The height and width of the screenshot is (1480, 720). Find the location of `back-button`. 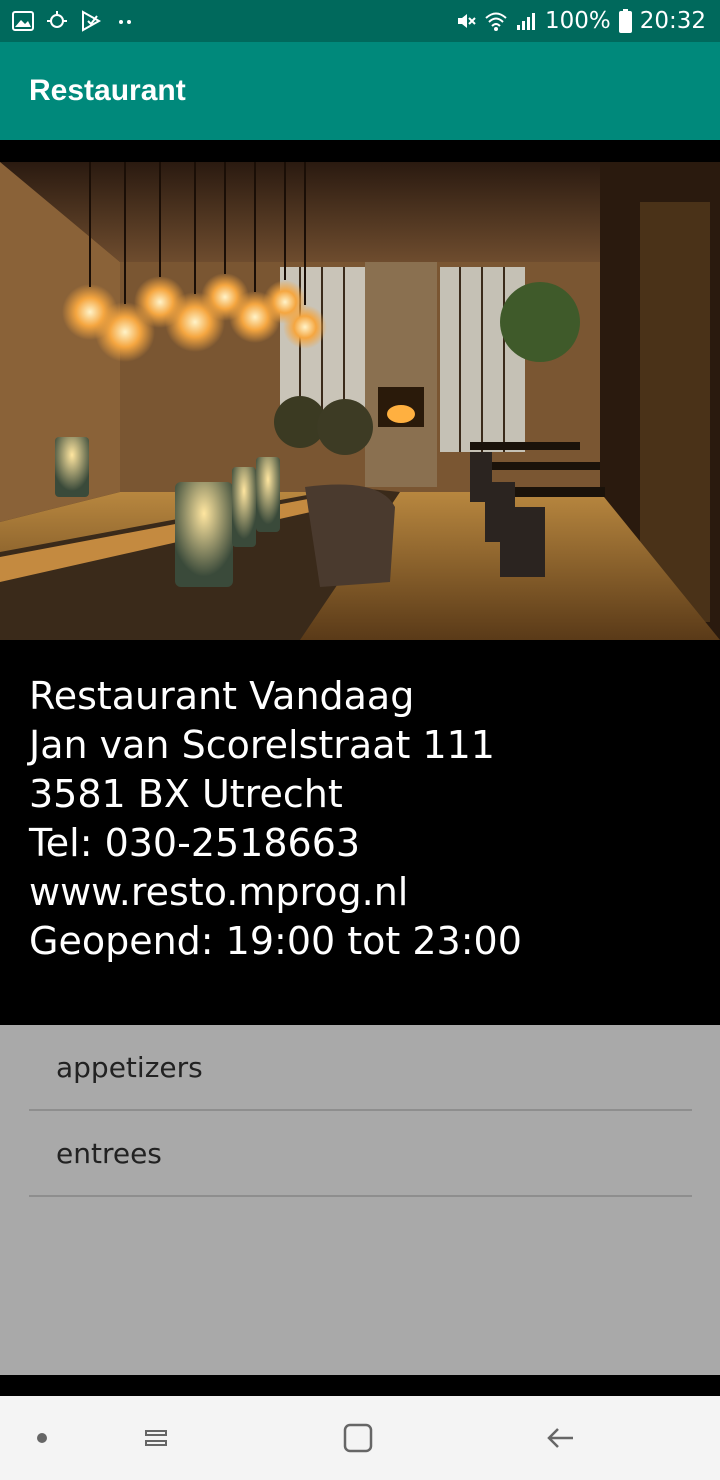

back-button is located at coordinates (560, 1438).